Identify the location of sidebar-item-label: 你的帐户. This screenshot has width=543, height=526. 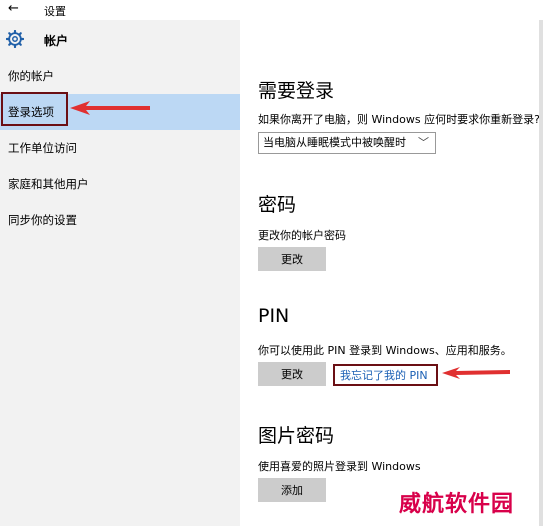
(31, 76).